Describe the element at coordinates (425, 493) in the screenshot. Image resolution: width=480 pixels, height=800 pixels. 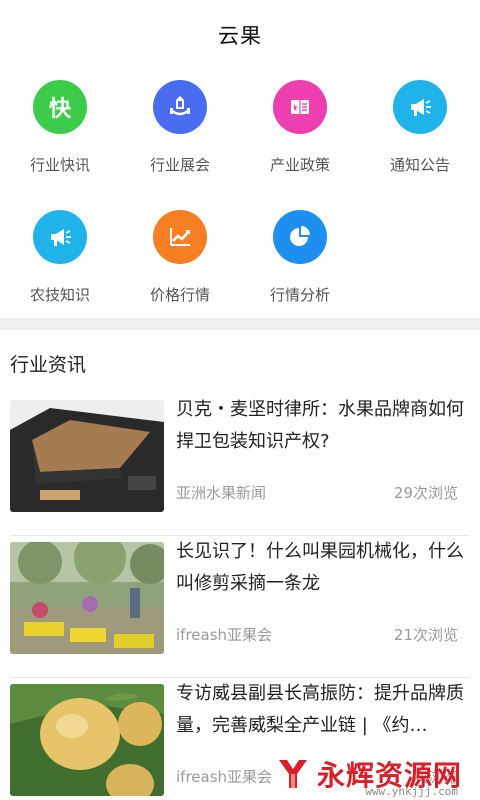
I see `news-views: 29次浏览` at that location.